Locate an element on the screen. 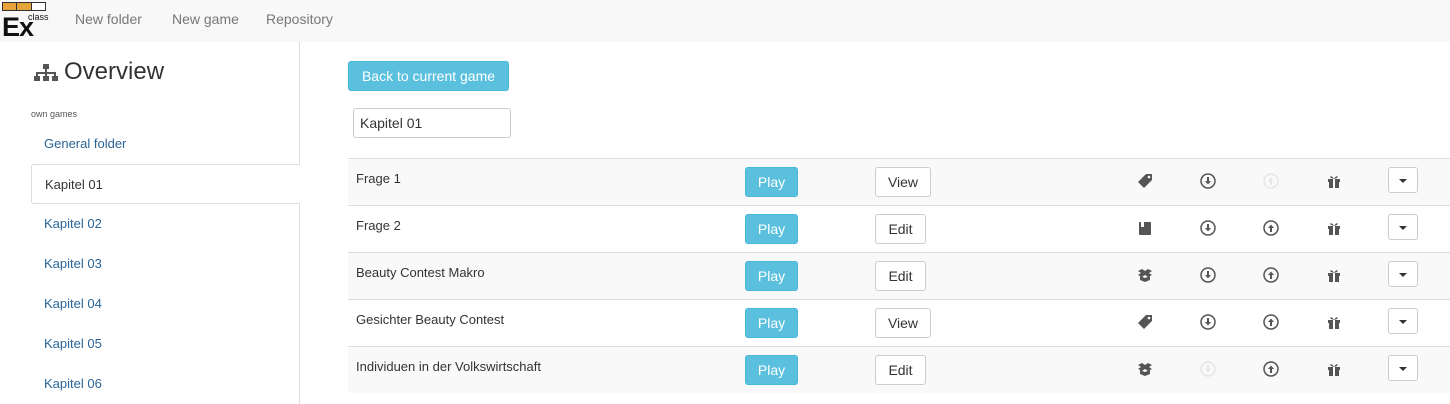  folder-item: Kapitel 02 is located at coordinates (165, 224).